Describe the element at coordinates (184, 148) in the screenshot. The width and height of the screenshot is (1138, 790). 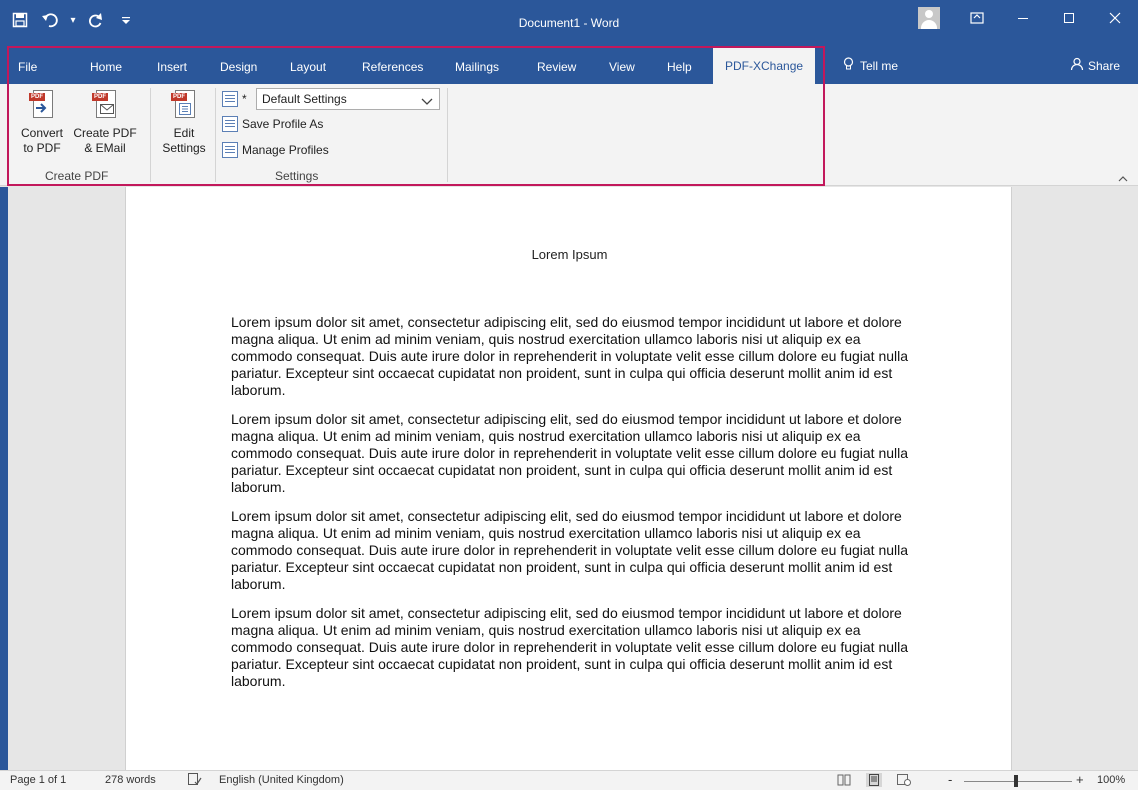
I see `edit-settings-label-2: Settings` at that location.